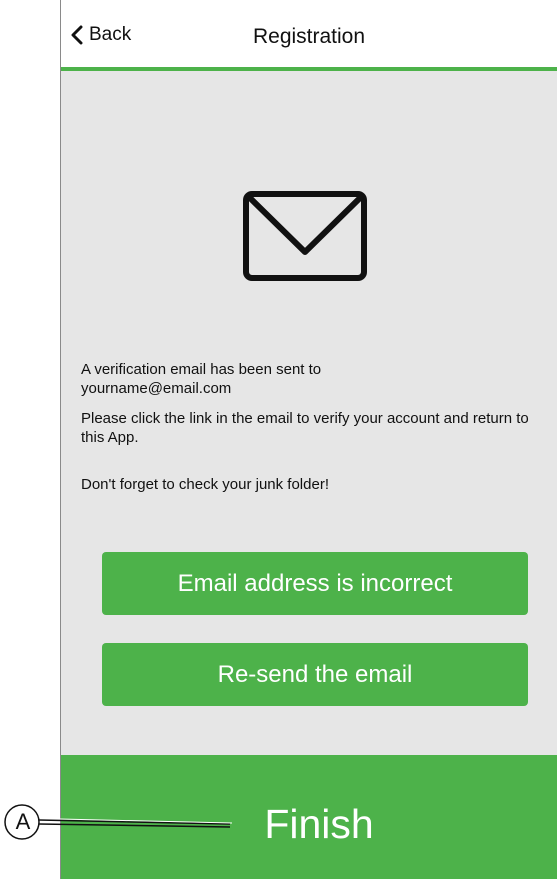  I want to click on email-incorrect-button: Email address is incorrect, so click(315, 583).